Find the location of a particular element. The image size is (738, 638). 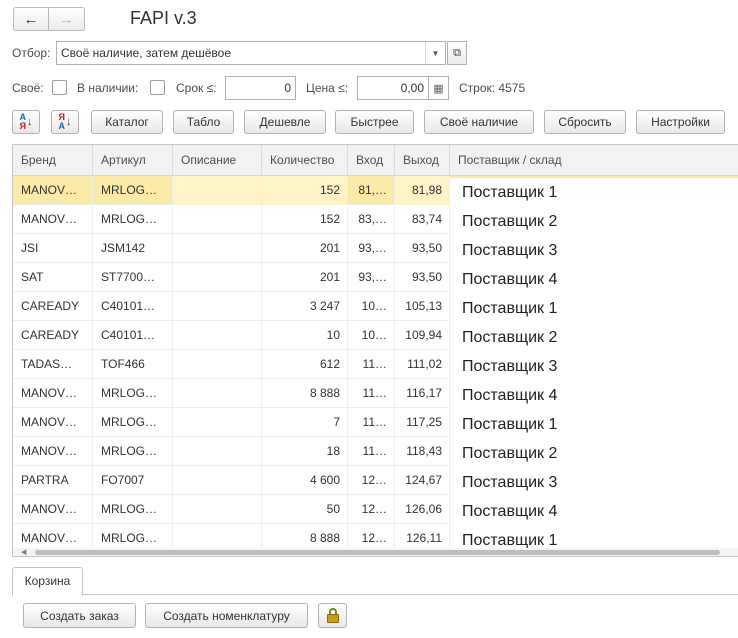

rows-count: Строк: 4575 is located at coordinates (492, 88).